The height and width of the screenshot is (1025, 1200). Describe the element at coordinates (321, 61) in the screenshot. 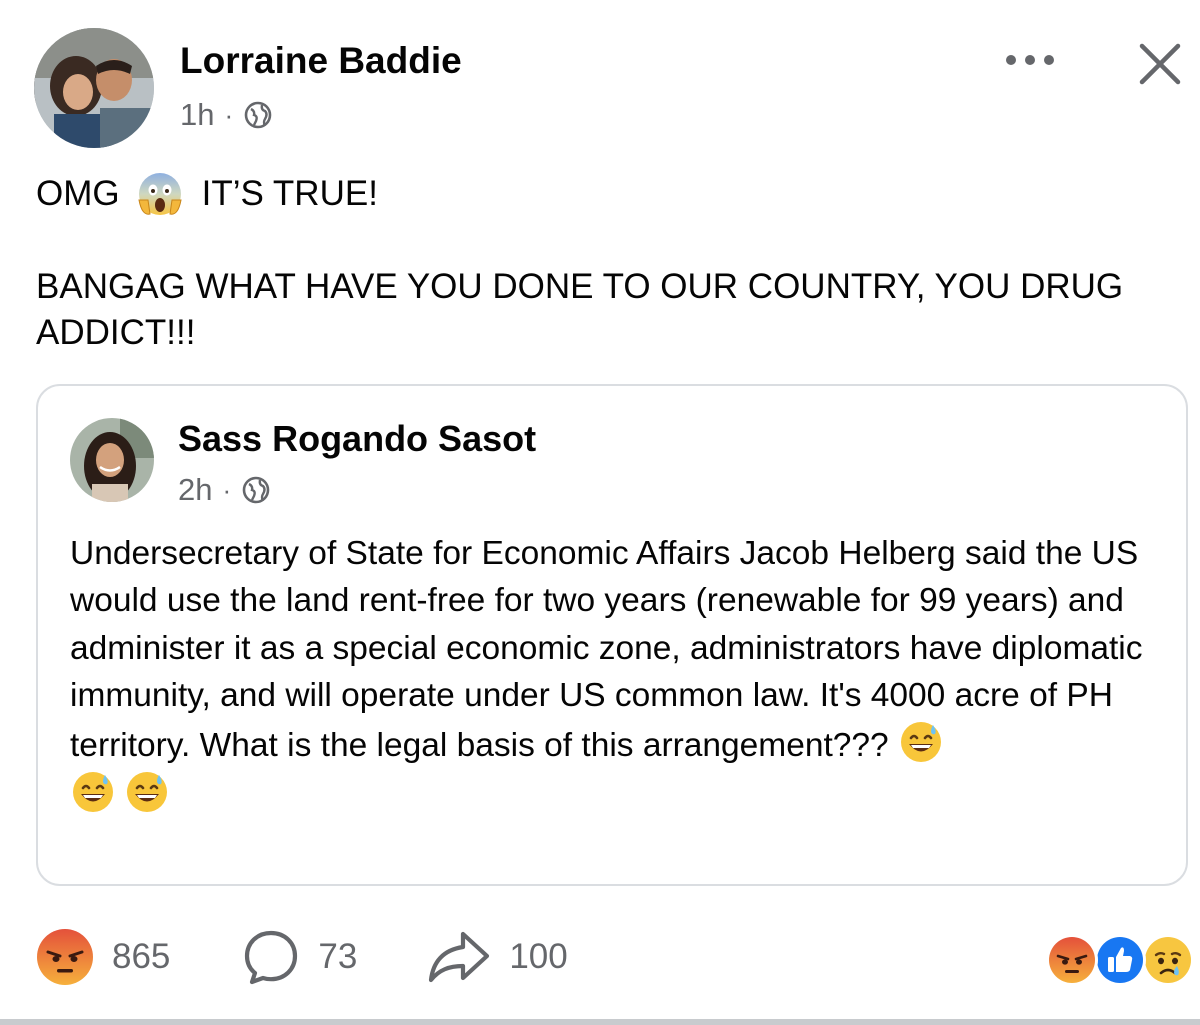

I see `author-name: Lorraine Baddie` at that location.